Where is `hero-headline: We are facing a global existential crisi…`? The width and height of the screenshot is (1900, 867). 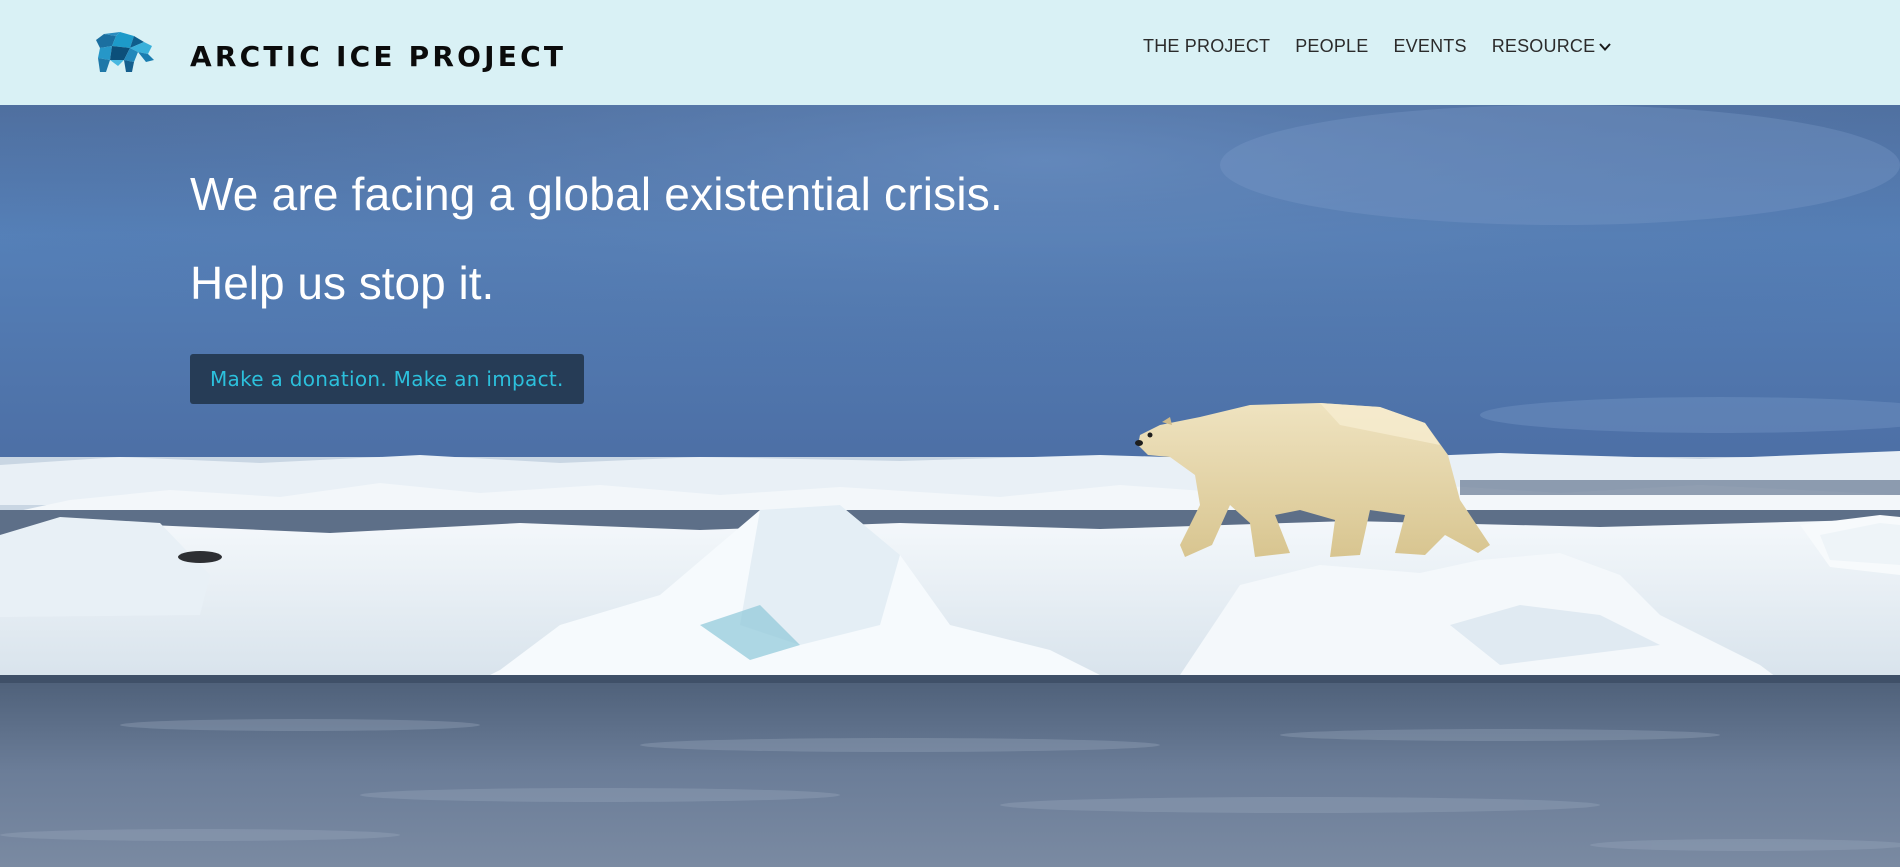 hero-headline: We are facing a global existential crisi… is located at coordinates (596, 194).